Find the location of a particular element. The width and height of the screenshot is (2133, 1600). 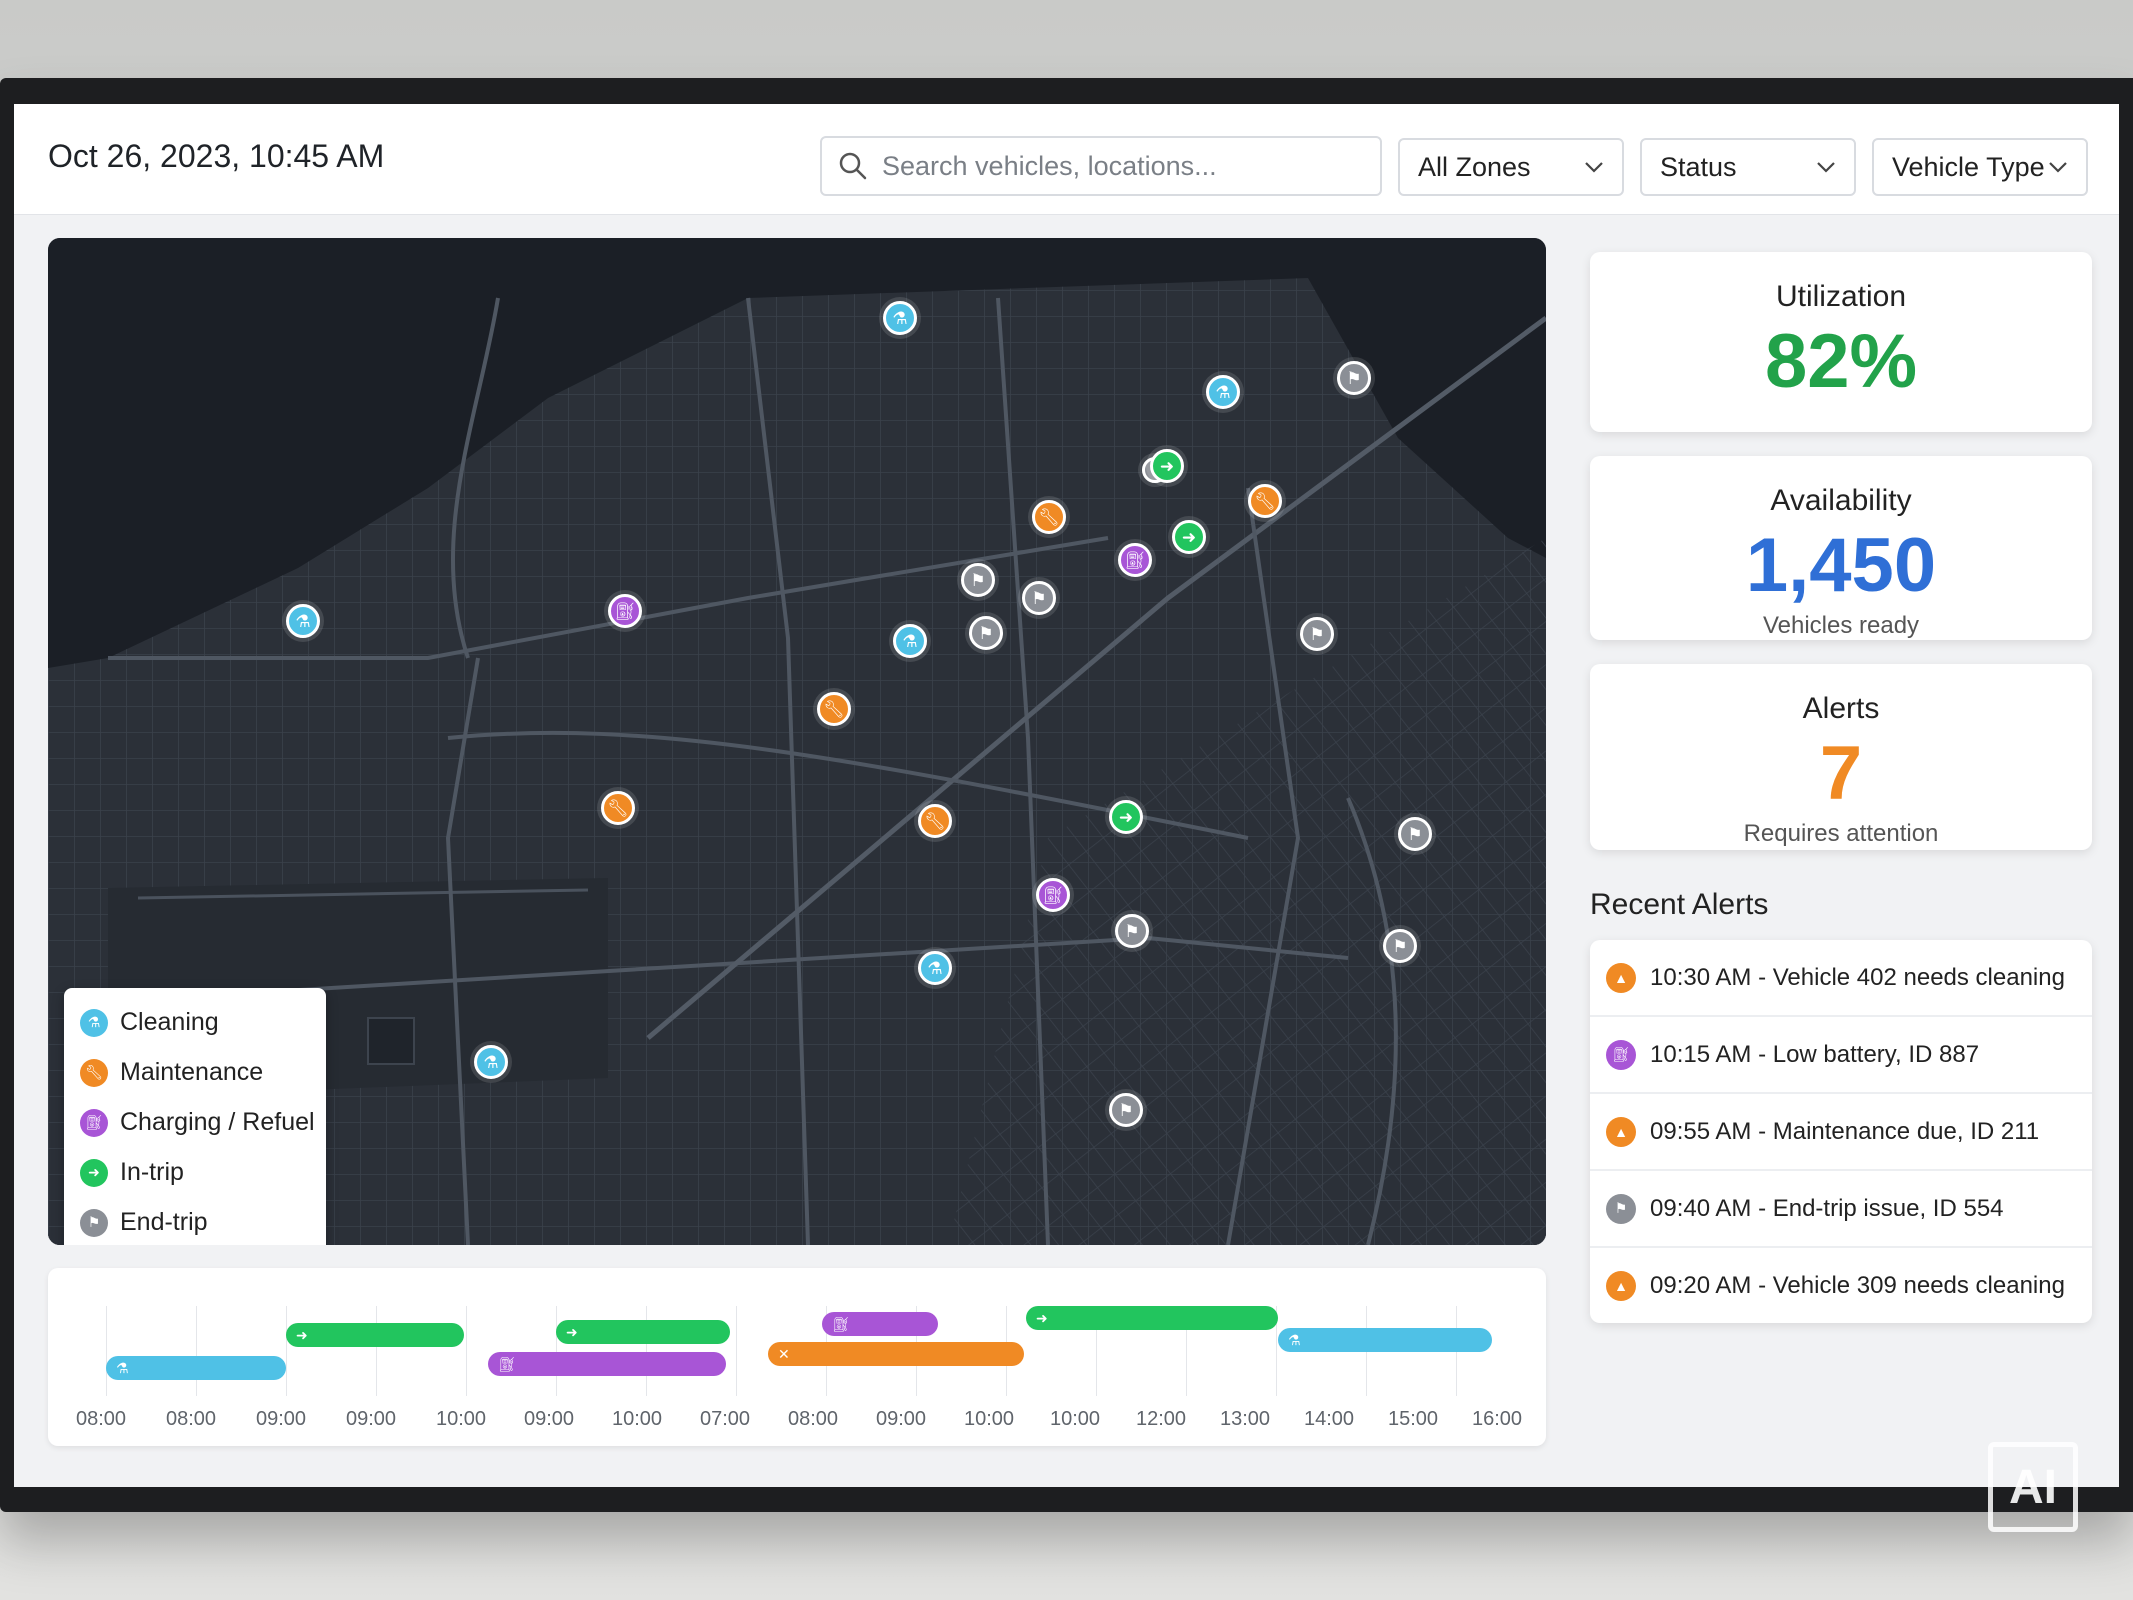

alert-item: ▲ 09:20 AM - Vehicle 309 needs cleaning is located at coordinates (1841, 1285).